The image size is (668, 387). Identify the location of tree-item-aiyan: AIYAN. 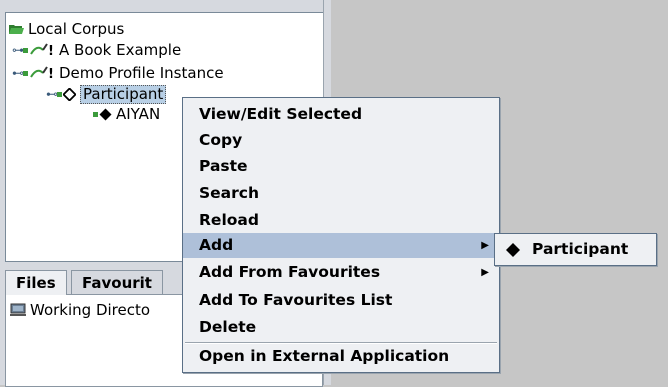
(126, 114).